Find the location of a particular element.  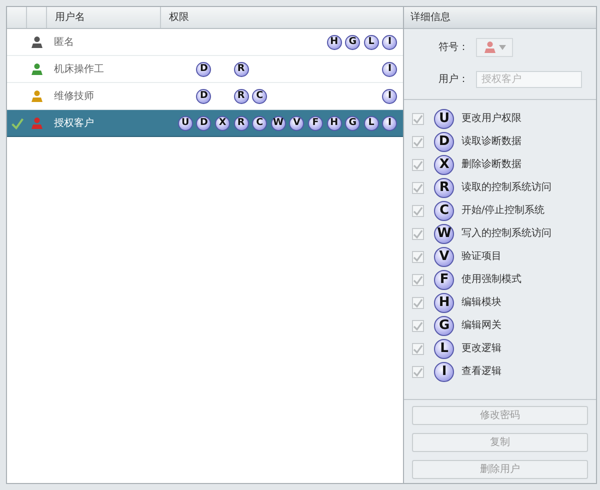

user-name: 授权客户 is located at coordinates (74, 123).